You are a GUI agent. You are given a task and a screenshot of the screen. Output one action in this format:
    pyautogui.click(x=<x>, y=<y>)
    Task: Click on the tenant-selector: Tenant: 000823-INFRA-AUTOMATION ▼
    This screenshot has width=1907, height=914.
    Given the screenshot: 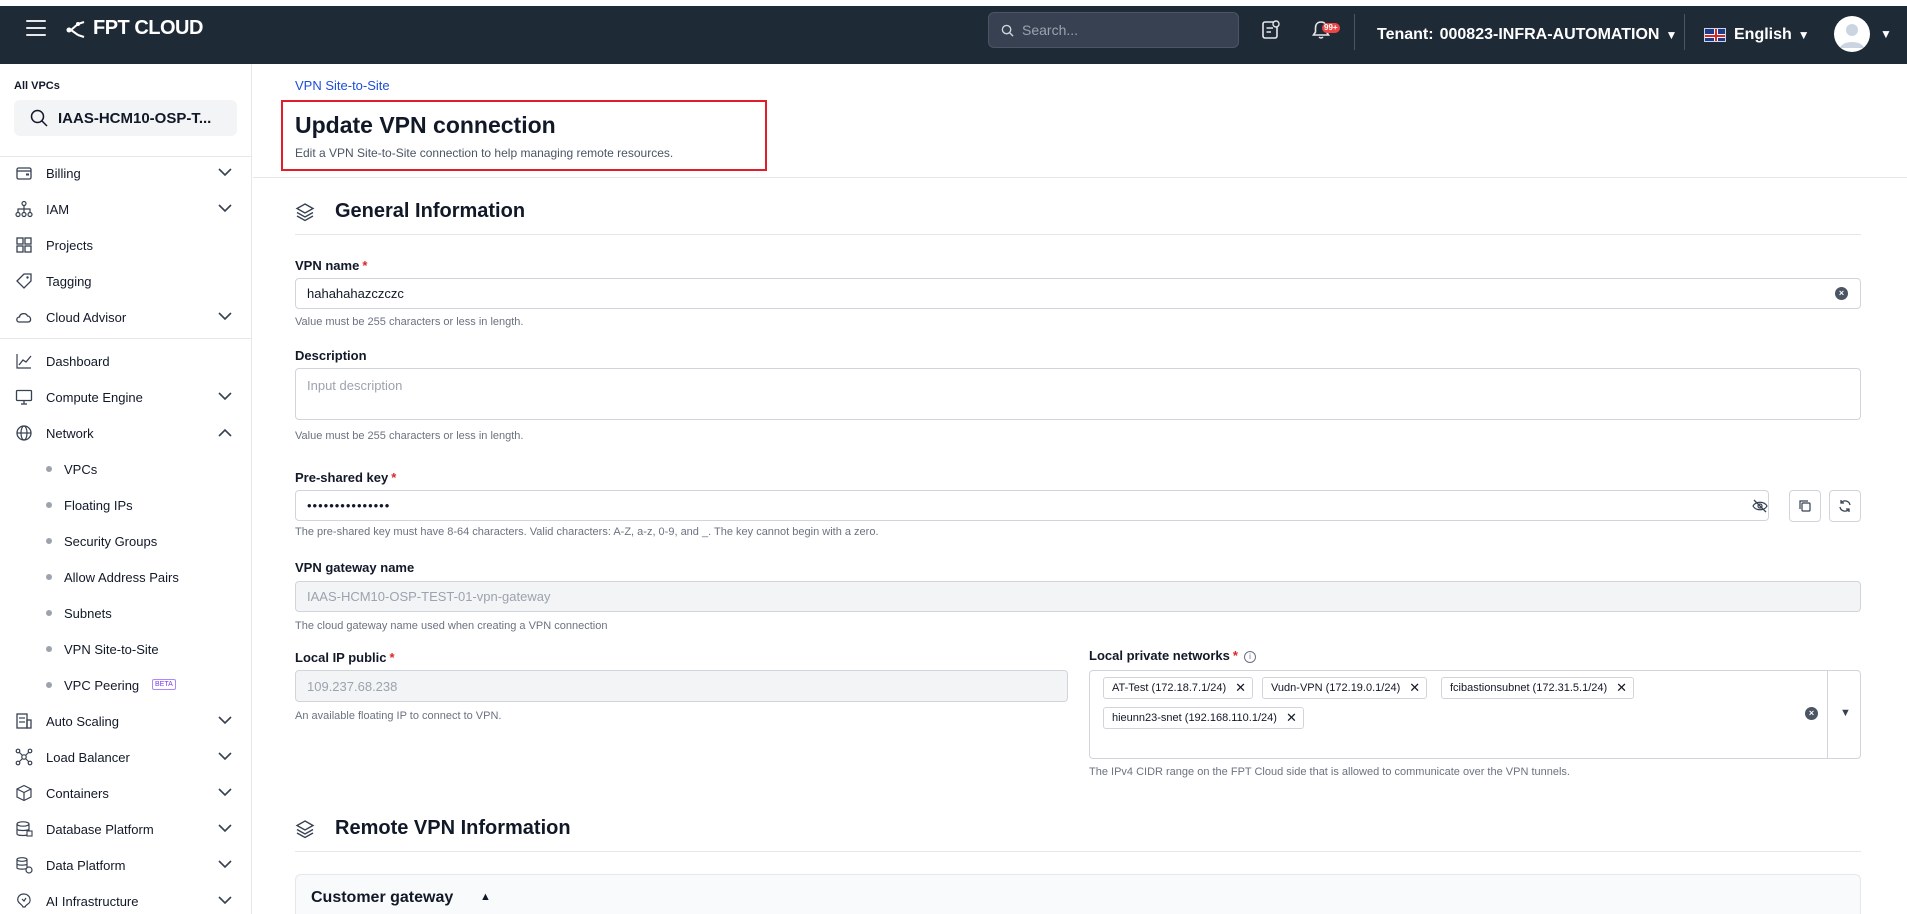 What is the action you would take?
    pyautogui.click(x=1527, y=35)
    